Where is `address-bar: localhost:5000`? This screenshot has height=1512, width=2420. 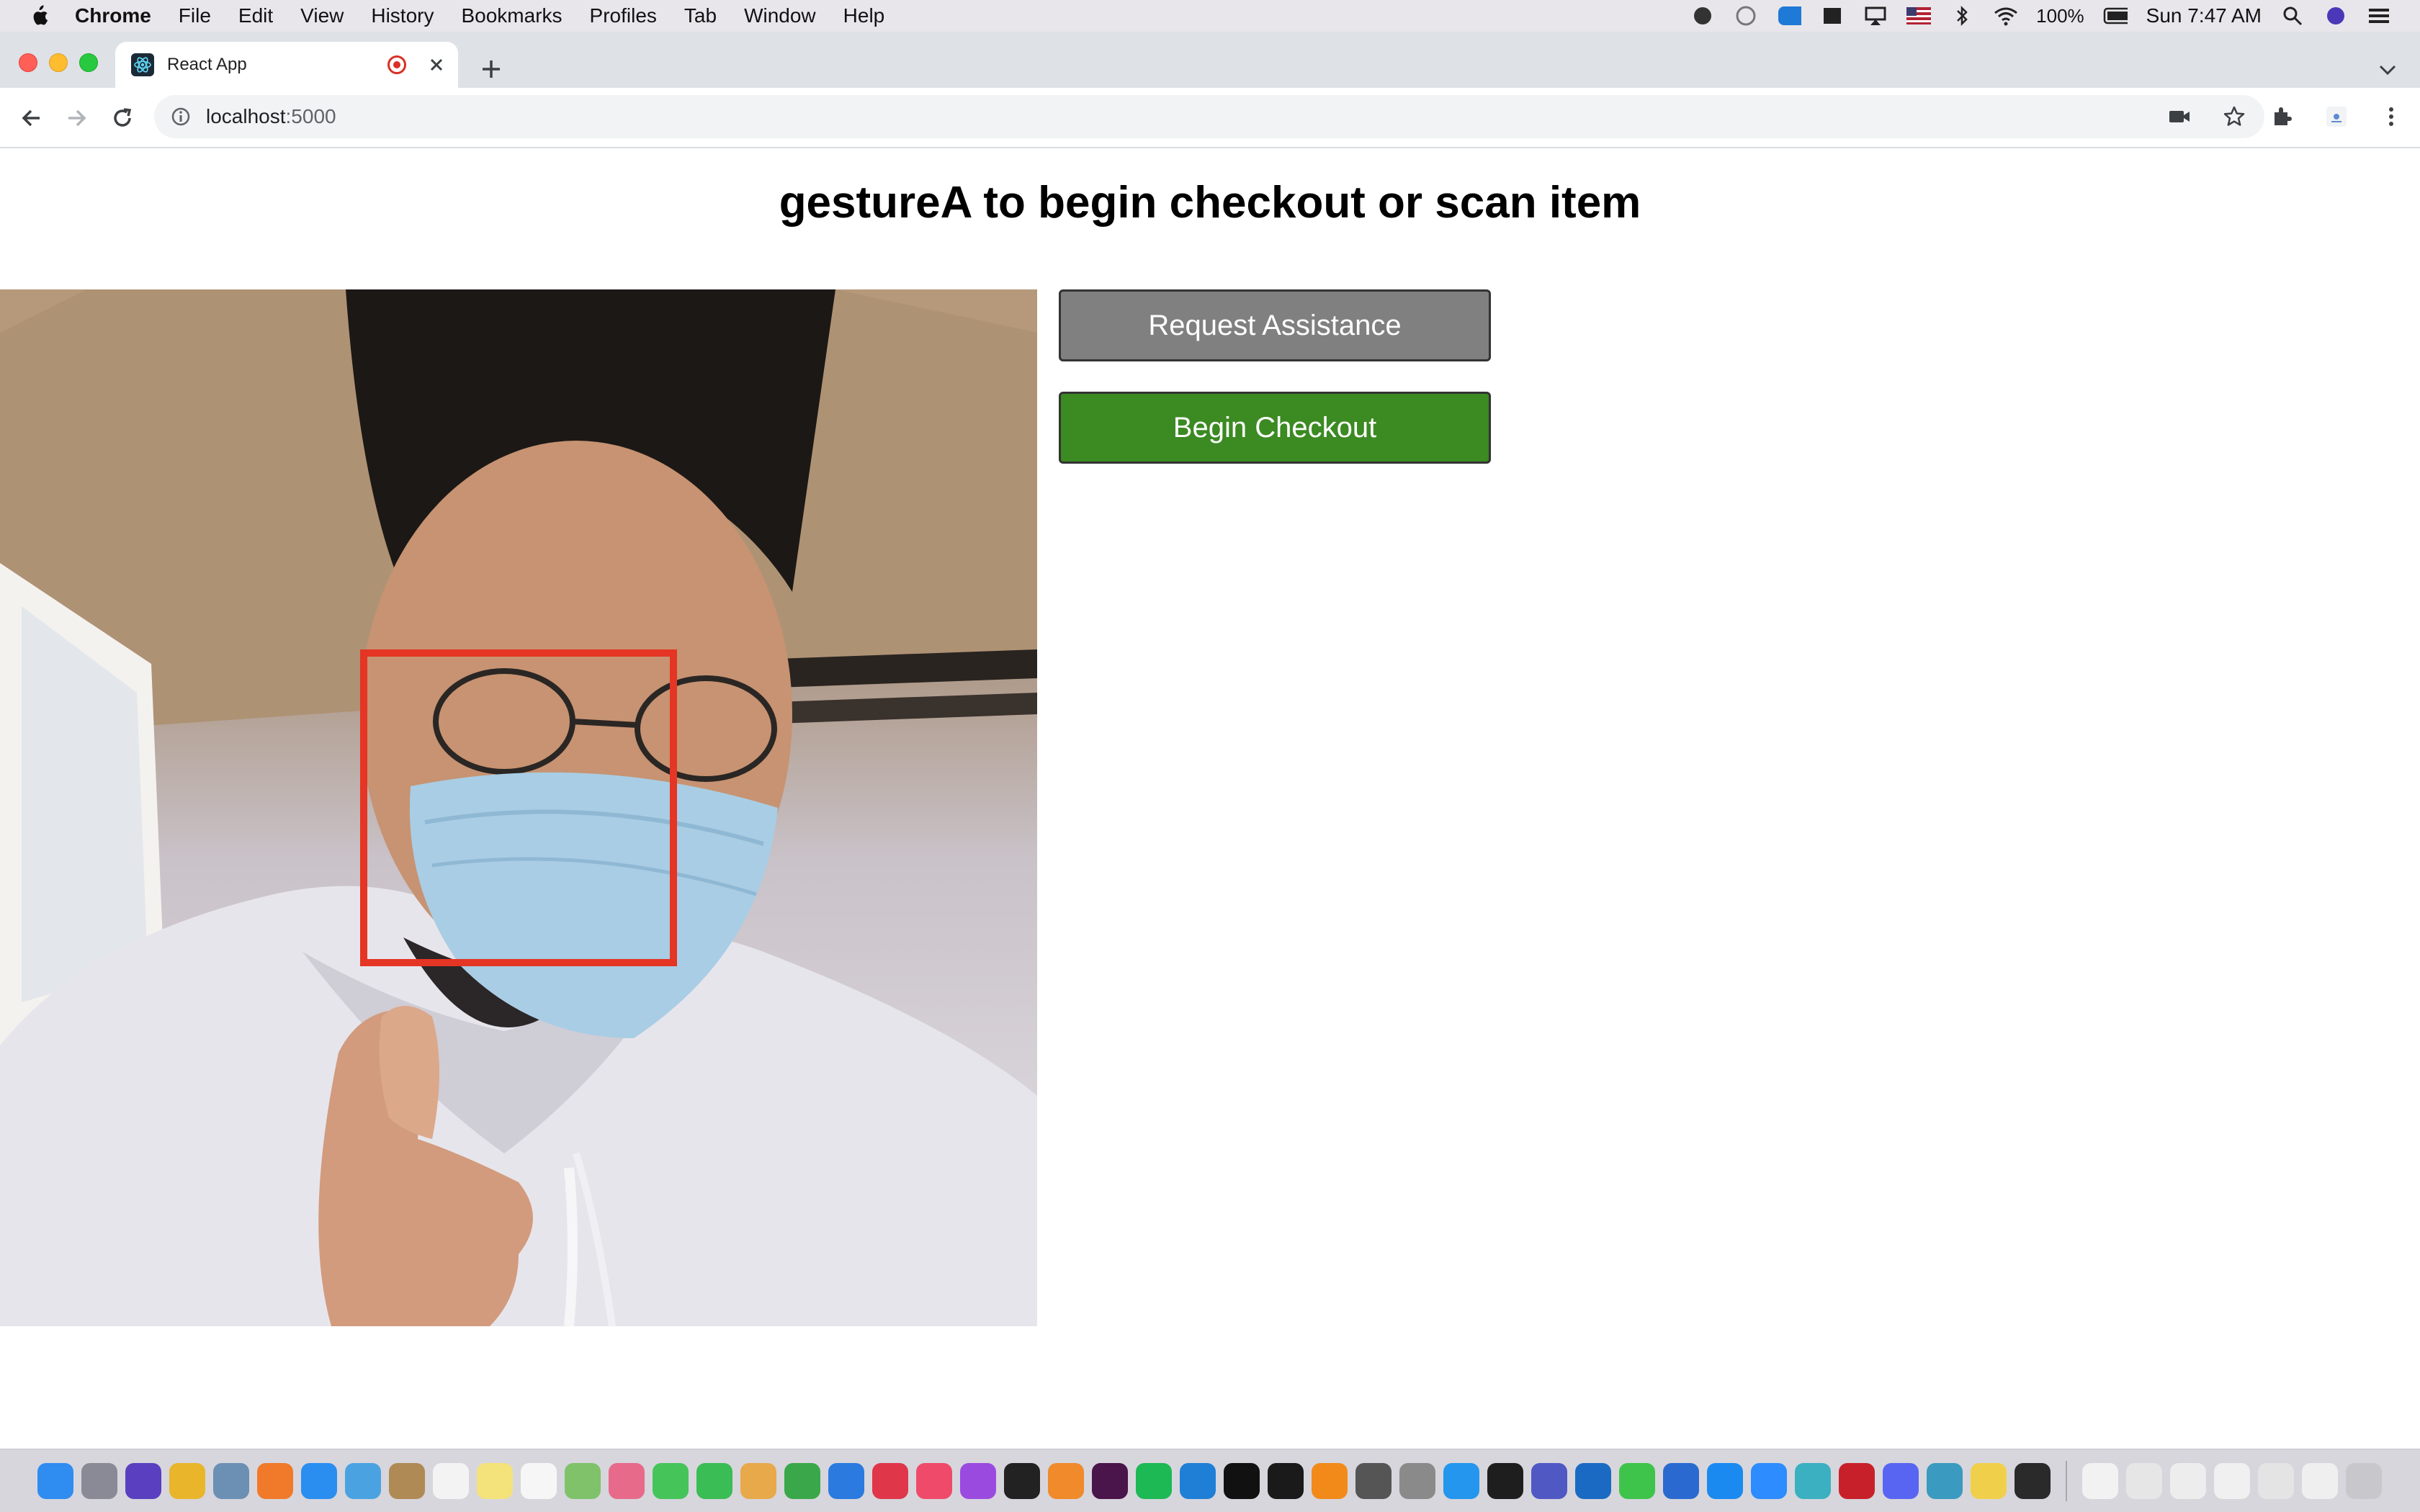 address-bar: localhost:5000 is located at coordinates (1209, 116).